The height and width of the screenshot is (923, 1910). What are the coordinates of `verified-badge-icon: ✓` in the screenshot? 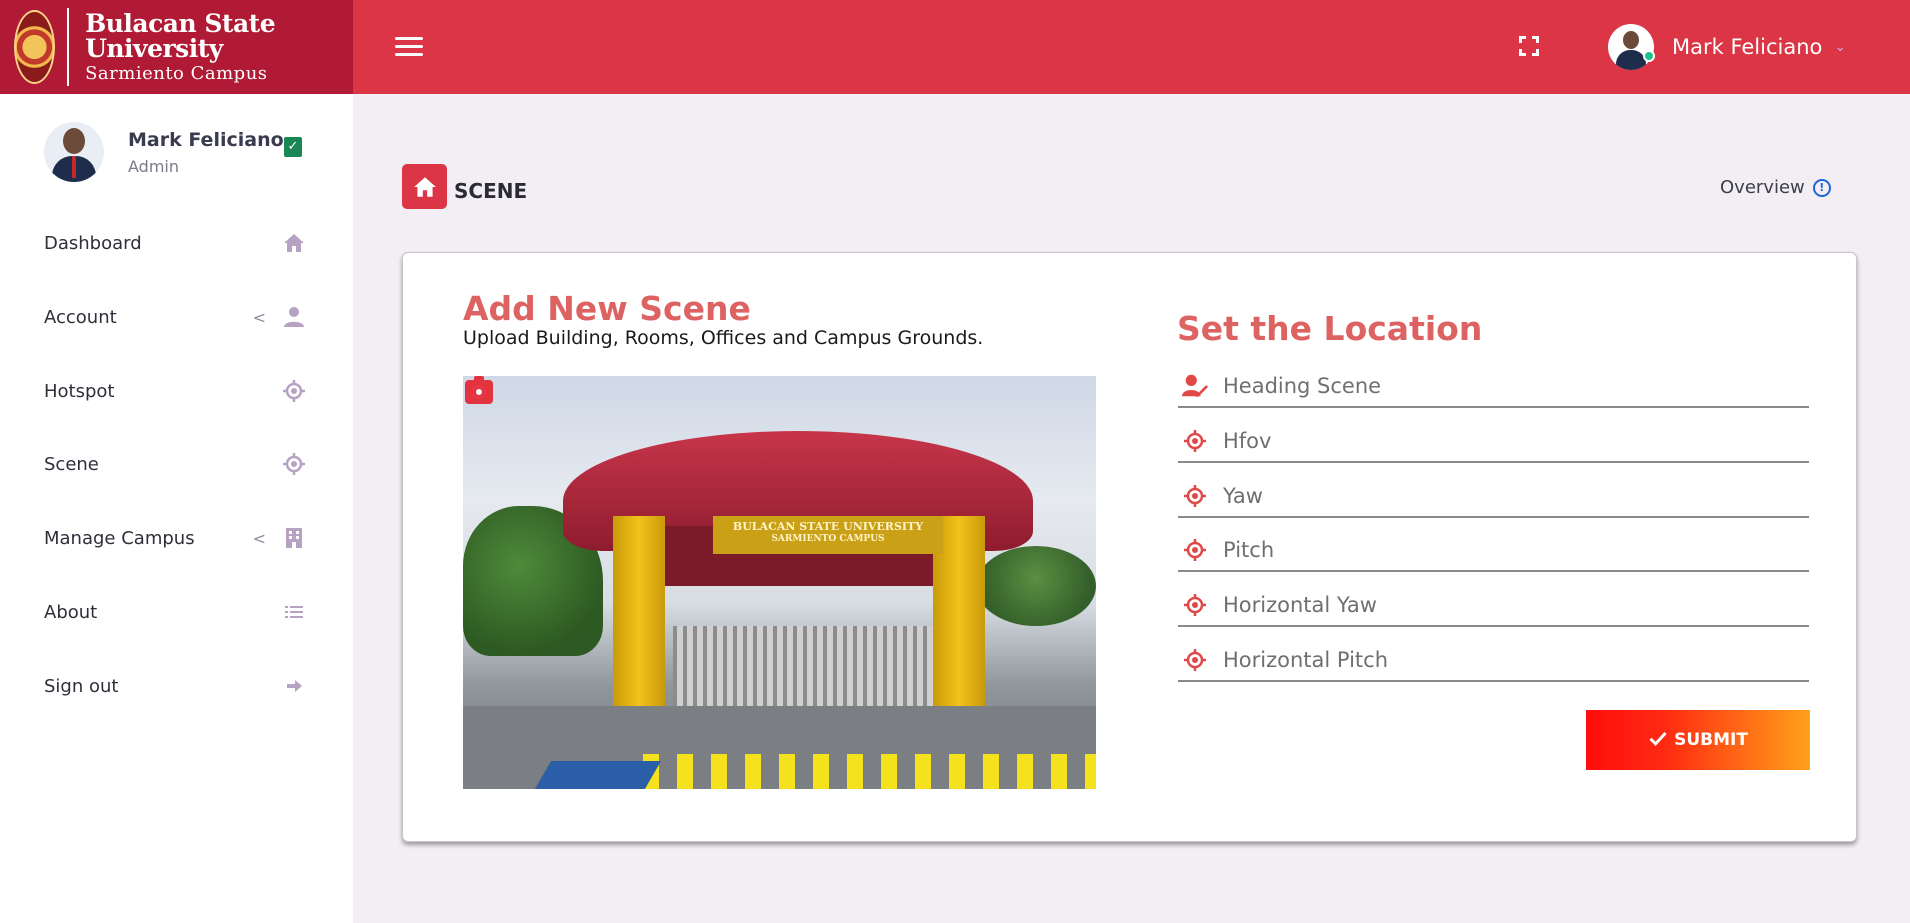 It's located at (293, 147).